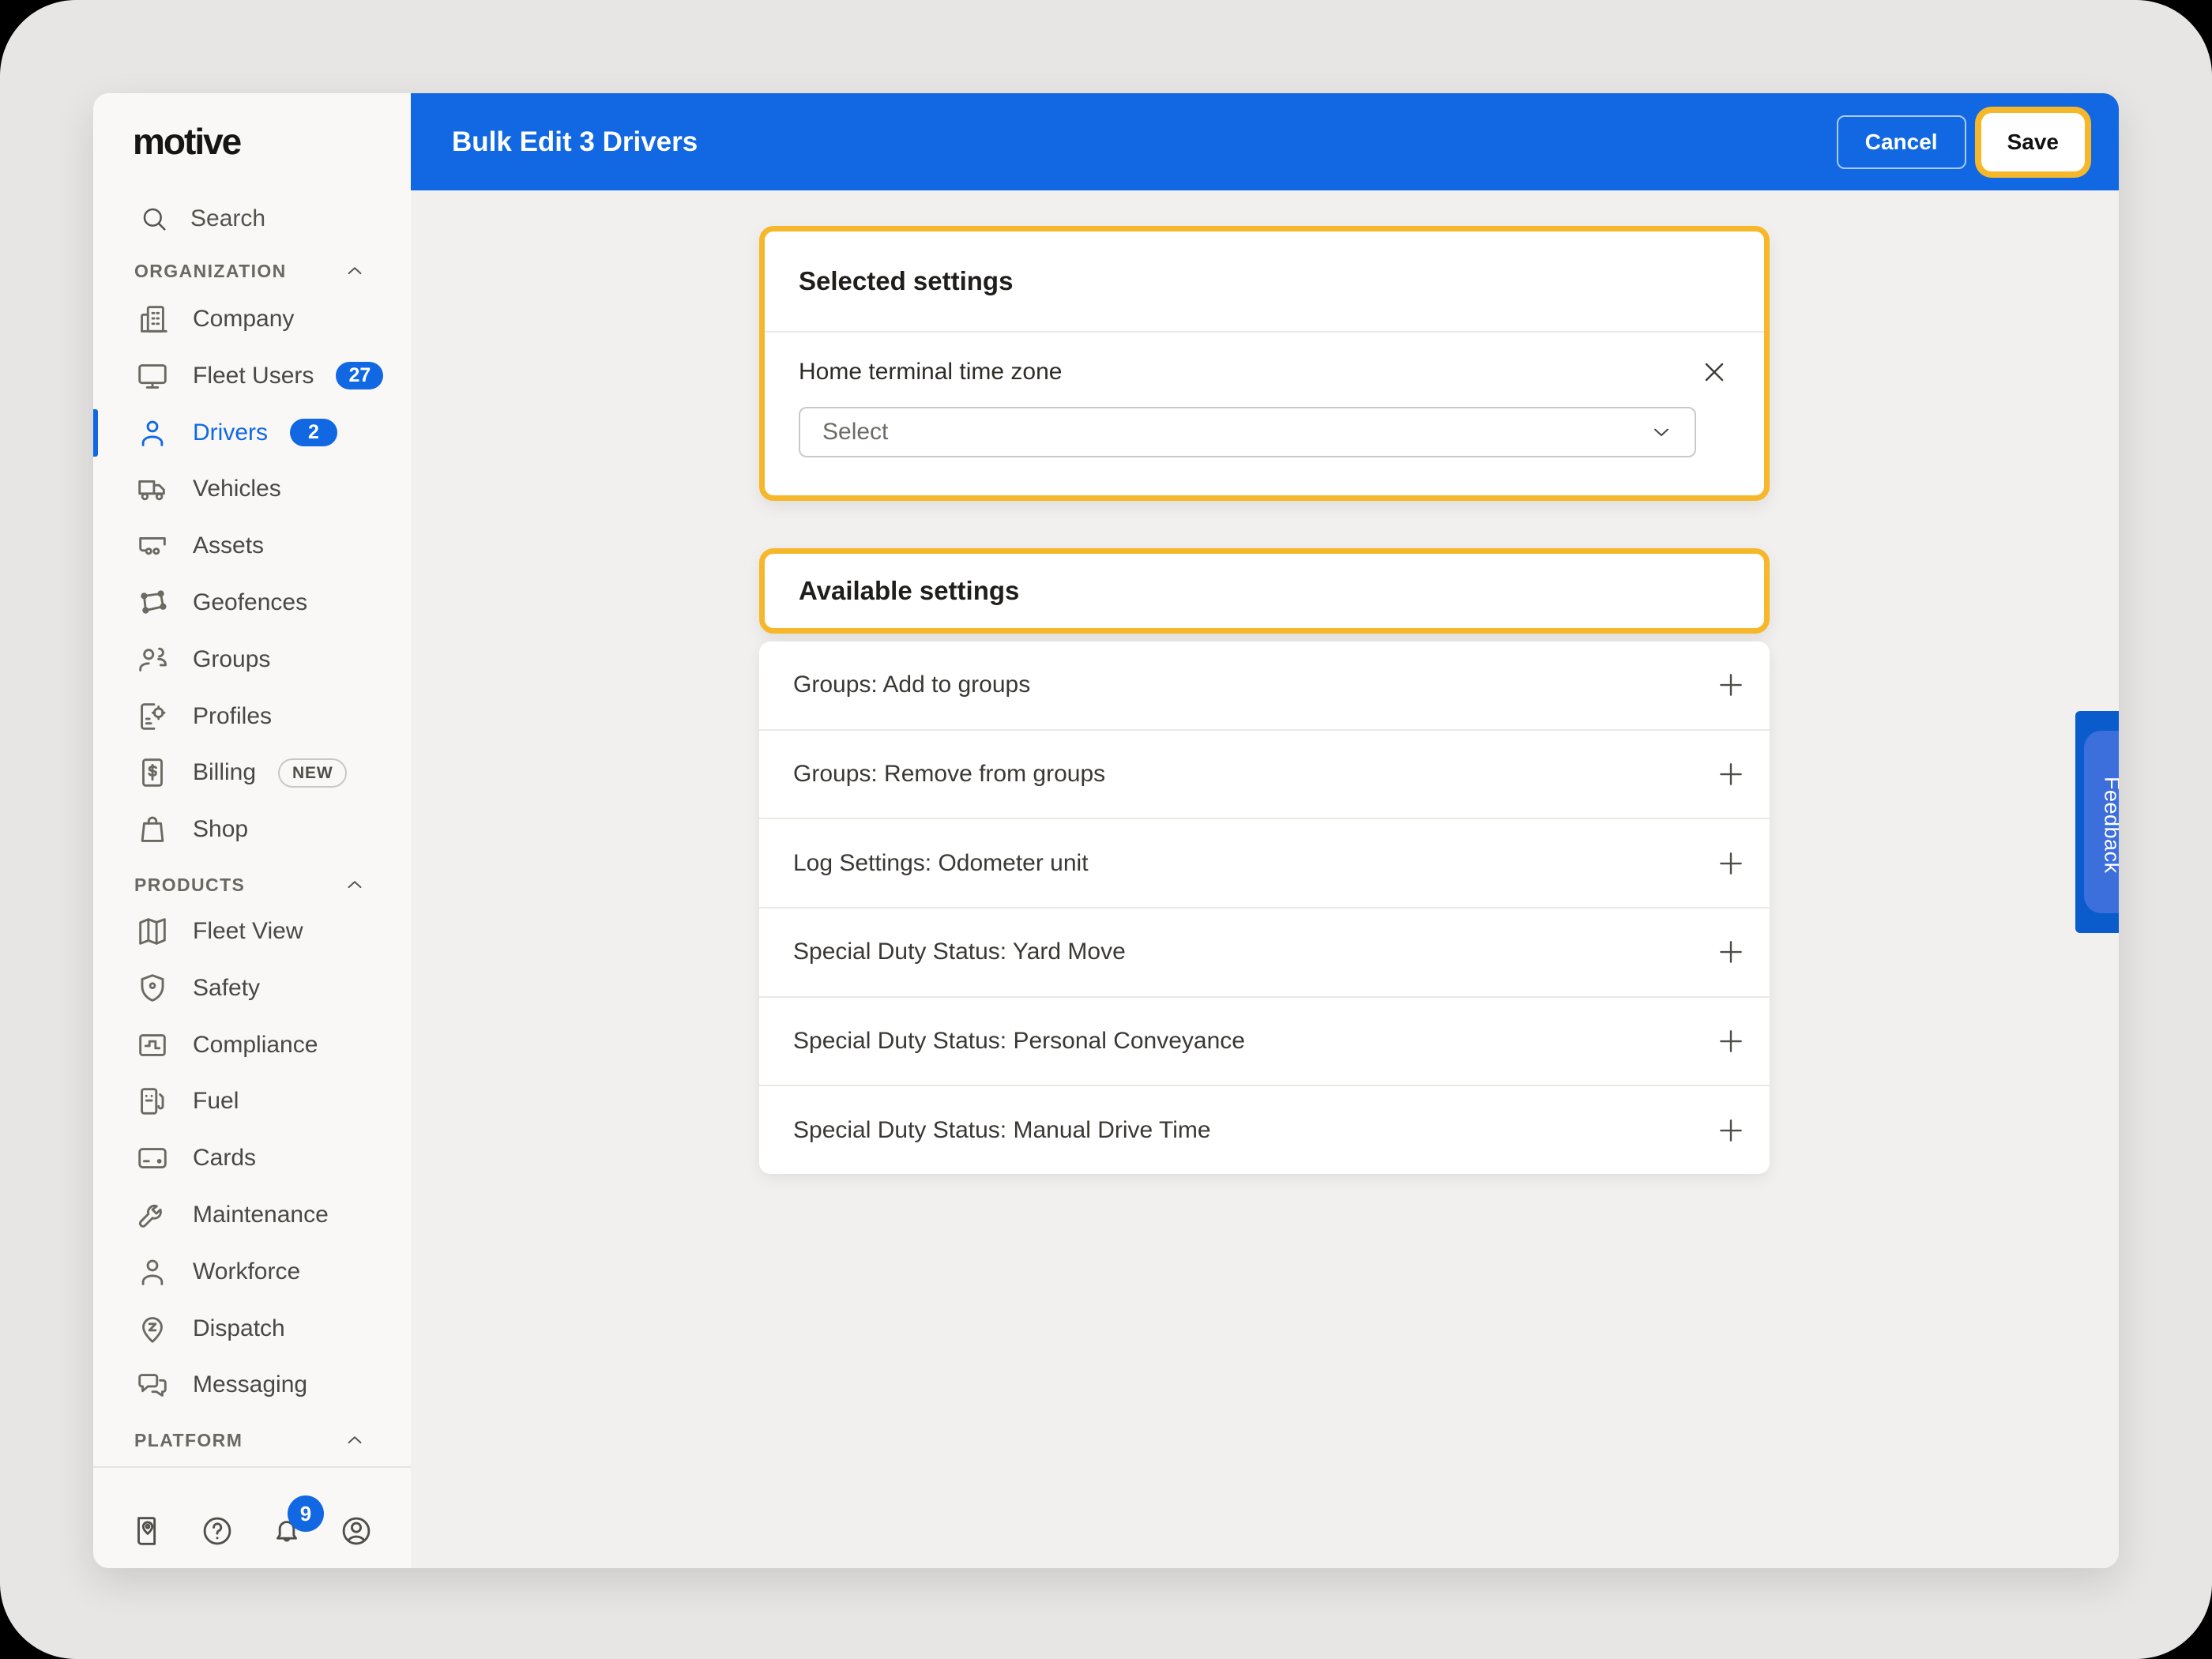  I want to click on fuel-pump-icon, so click(153, 1101).